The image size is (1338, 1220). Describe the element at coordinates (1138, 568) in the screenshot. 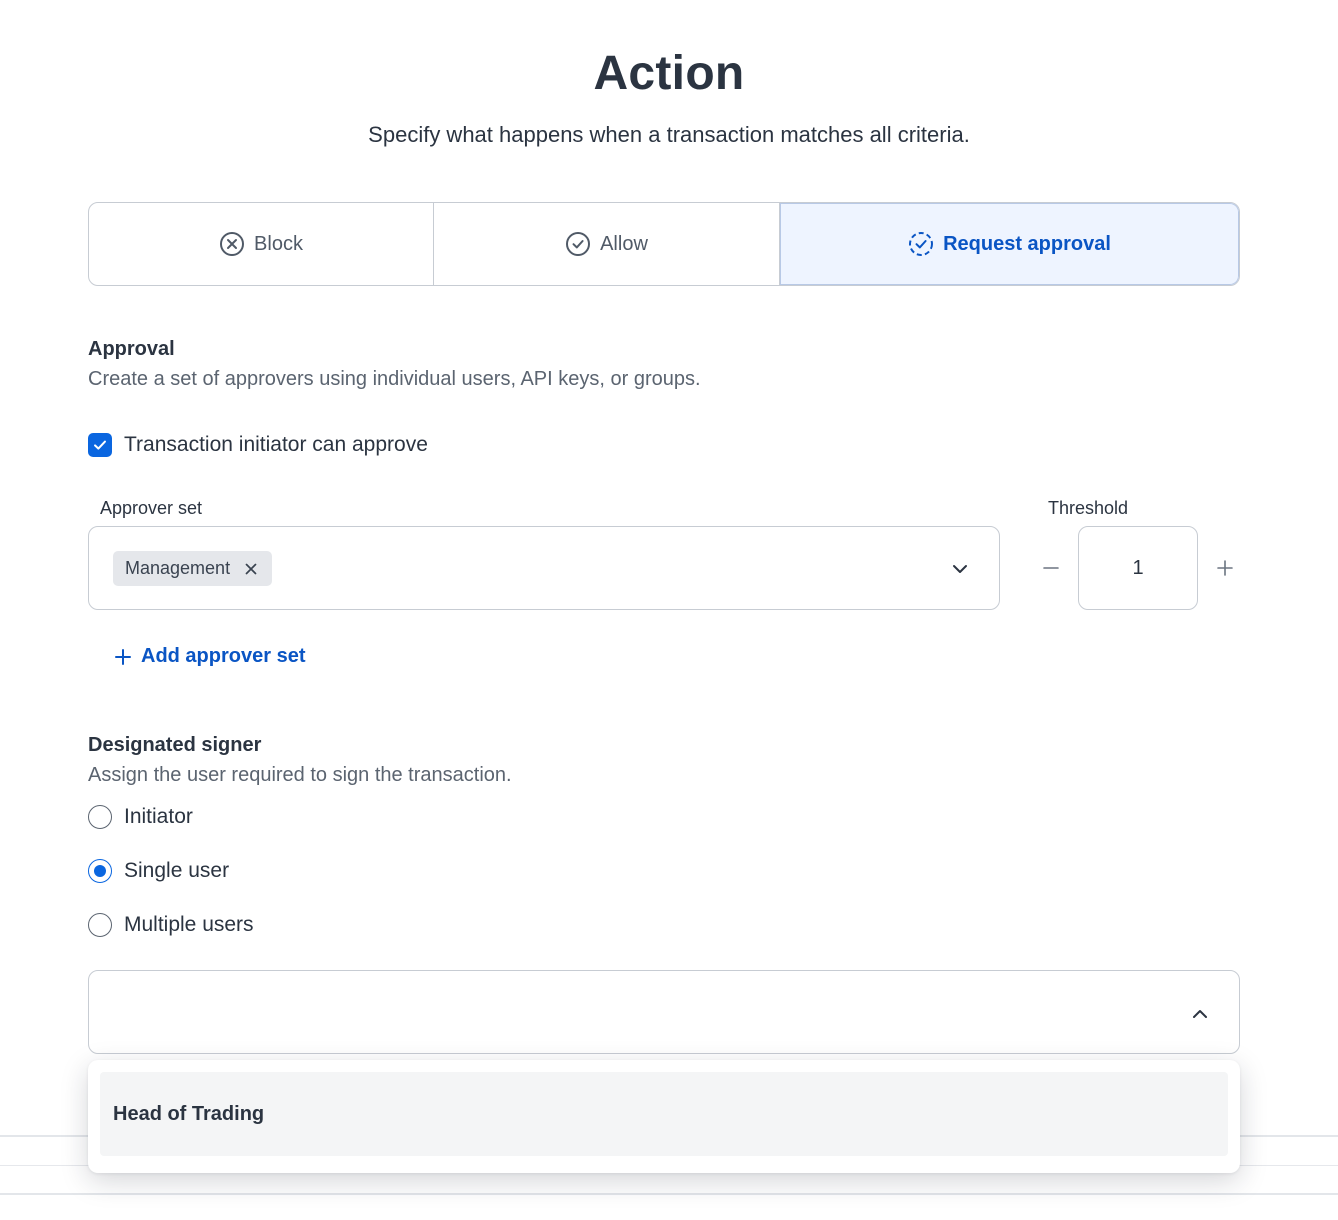

I see `threshold-input: 1` at that location.